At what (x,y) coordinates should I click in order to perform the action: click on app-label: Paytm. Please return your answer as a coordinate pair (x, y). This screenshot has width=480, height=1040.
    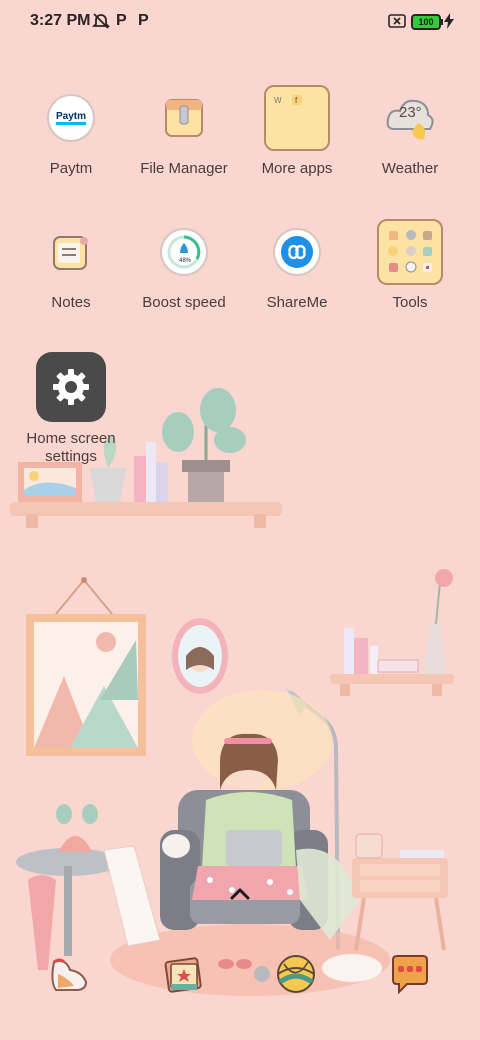
    Looking at the image, I should click on (71, 168).